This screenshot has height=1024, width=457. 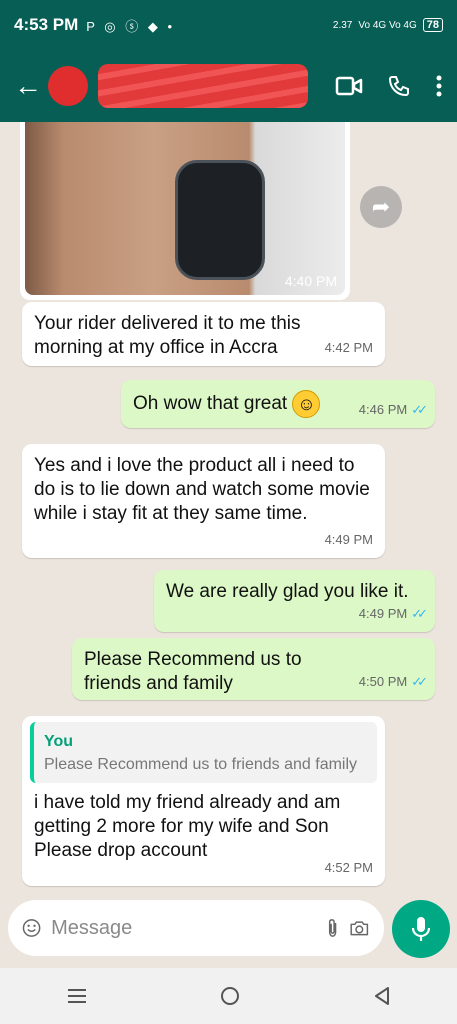 I want to click on message-meta: 4:50 PM ✓✓, so click(x=393, y=682).